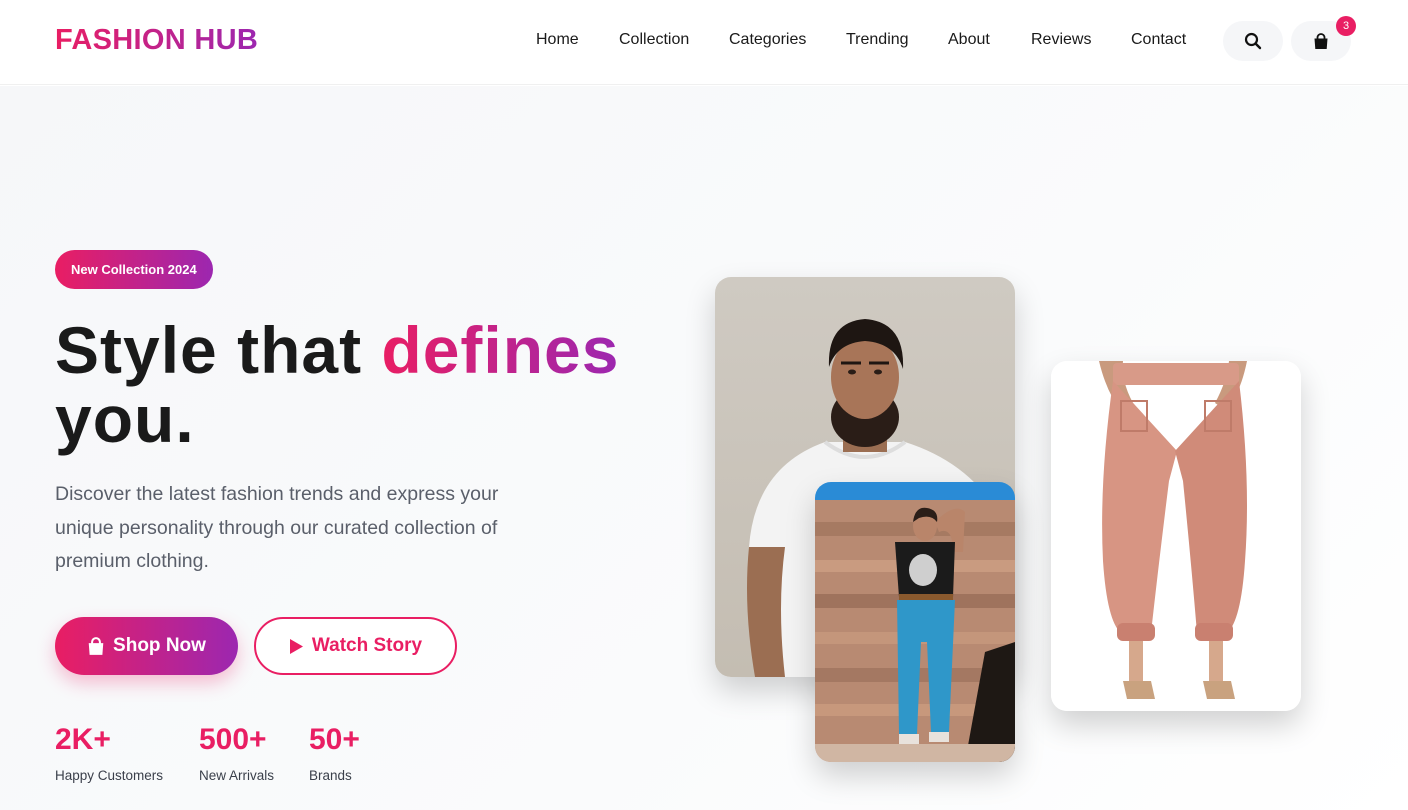 The image size is (1408, 810). What do you see at coordinates (500, 350) in the screenshot?
I see `headline-accent: defines` at bounding box center [500, 350].